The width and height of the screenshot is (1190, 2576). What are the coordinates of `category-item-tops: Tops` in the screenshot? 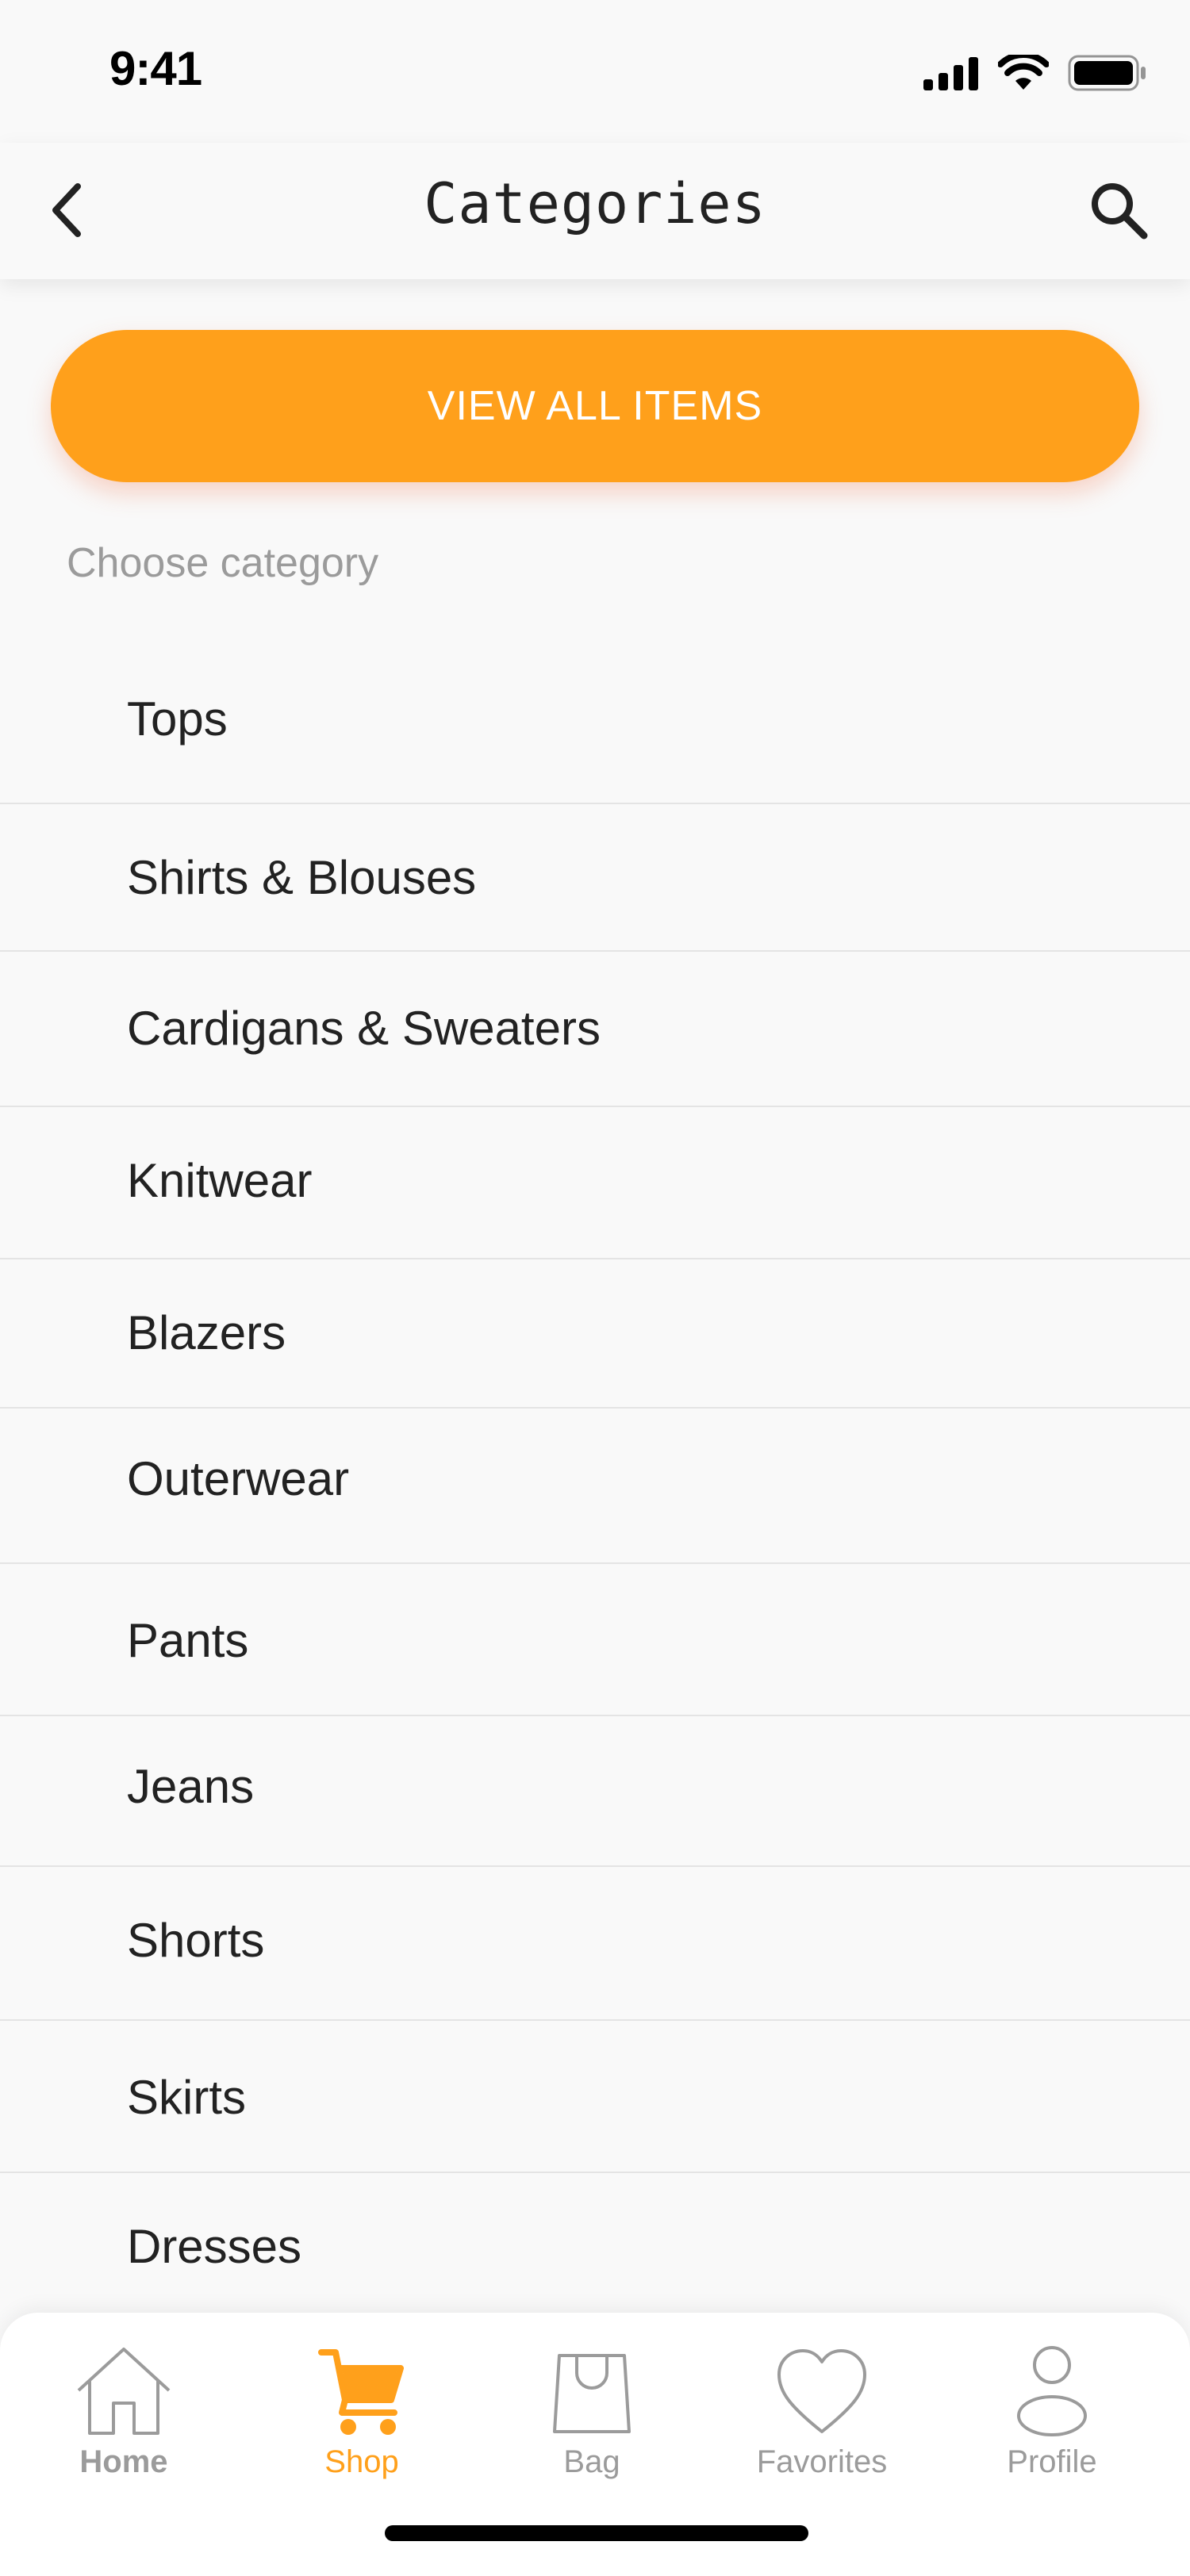 It's located at (595, 724).